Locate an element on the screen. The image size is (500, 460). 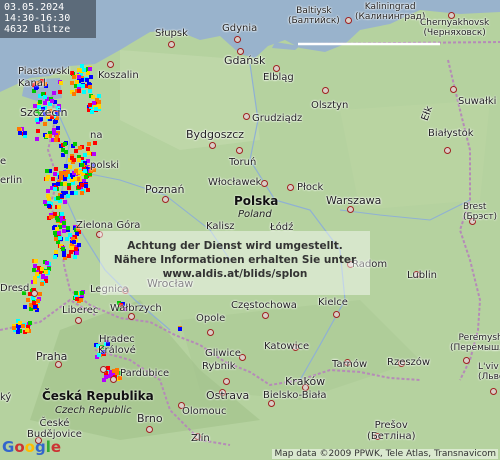
notice-line-2: Nähere Informationen erhalten Sie unter is located at coordinates (235, 260).